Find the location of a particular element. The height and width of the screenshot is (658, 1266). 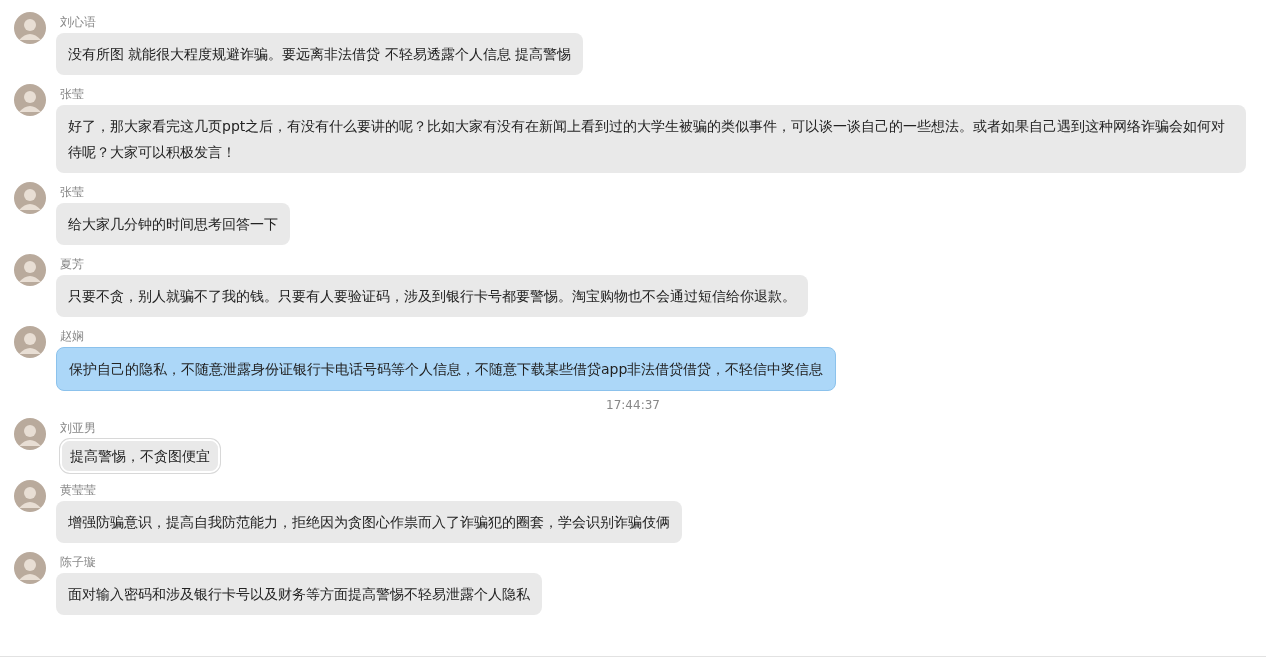

sender-name: 黄莹莹 is located at coordinates (78, 490).